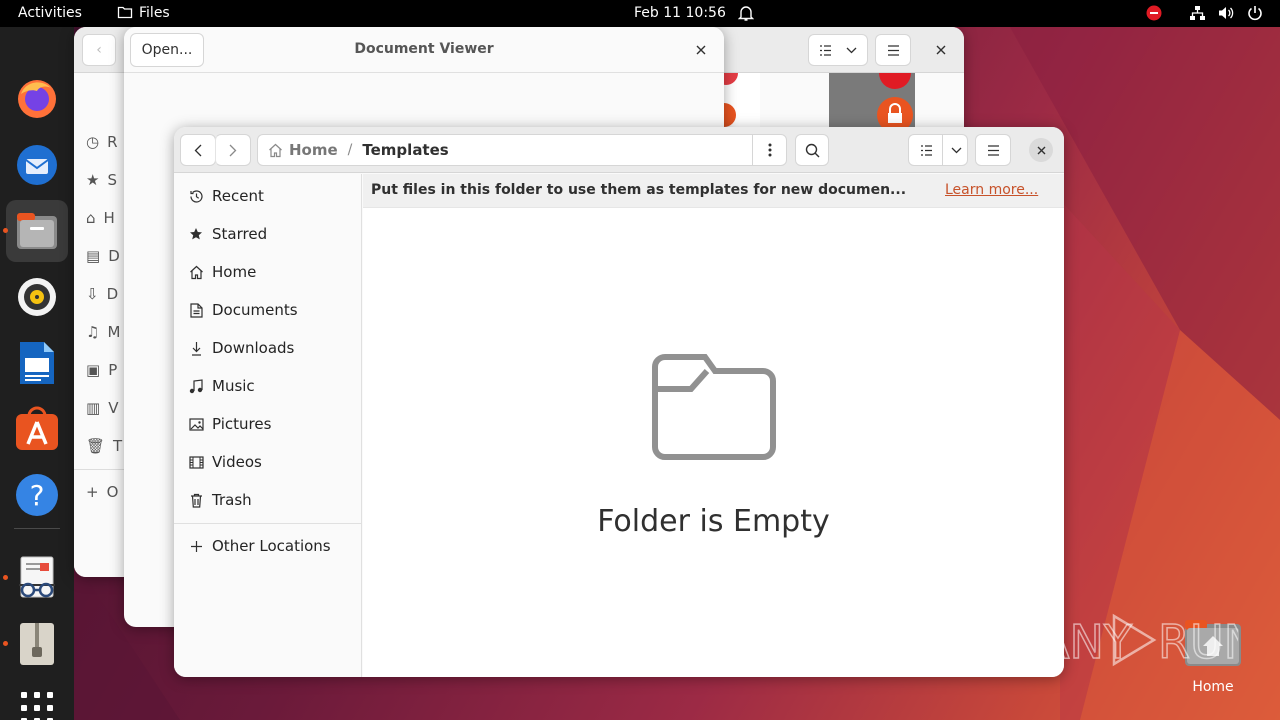  What do you see at coordinates (112, 180) in the screenshot?
I see `bg-sidebar-label: S` at bounding box center [112, 180].